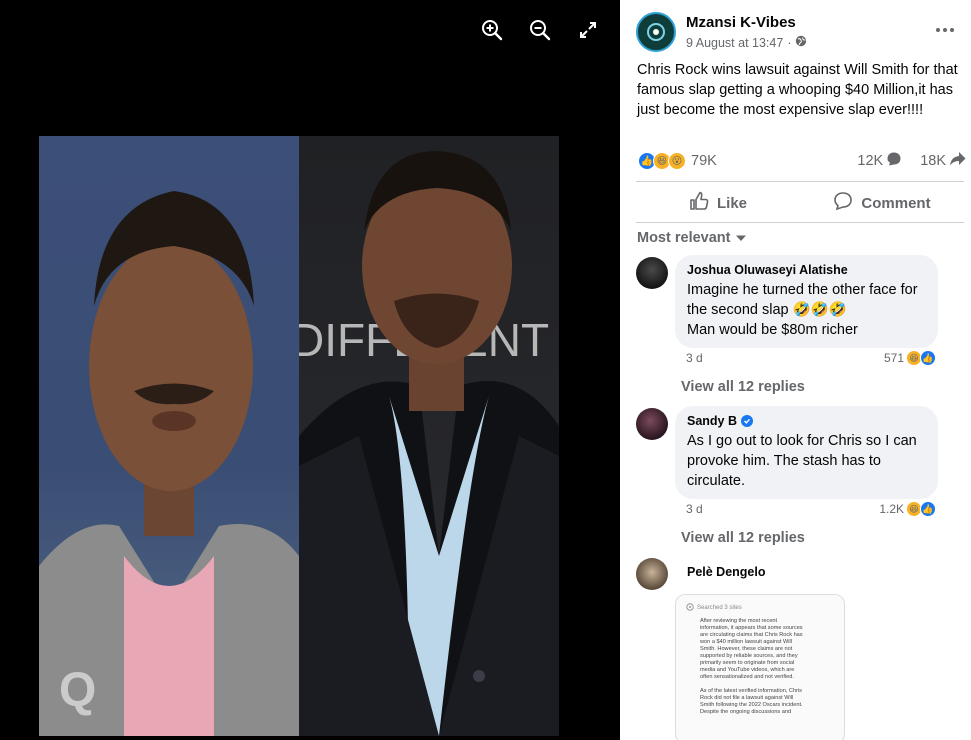 This screenshot has height=740, width=971. I want to click on more-options-icon, so click(945, 30).